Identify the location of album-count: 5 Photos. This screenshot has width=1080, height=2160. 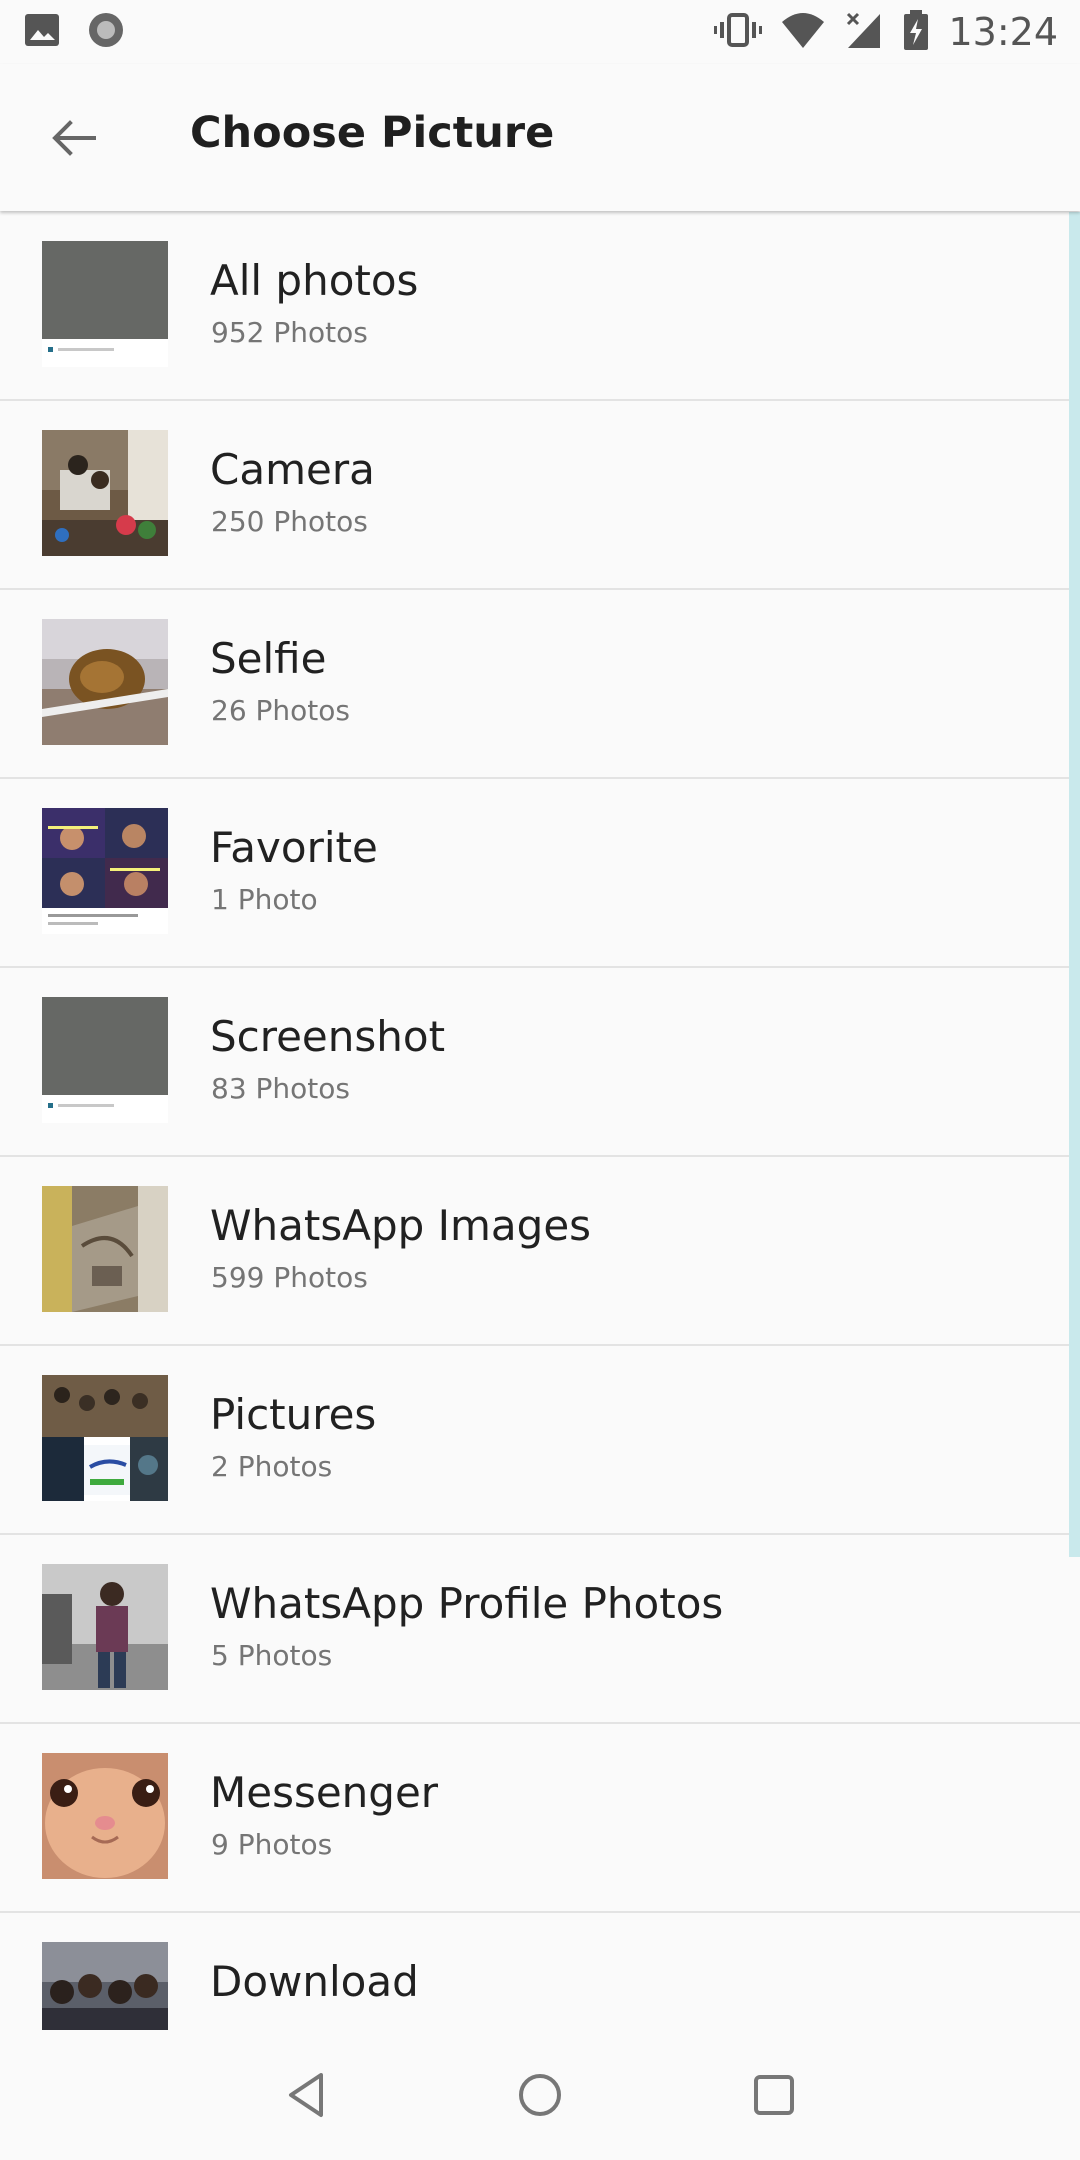
(272, 1655).